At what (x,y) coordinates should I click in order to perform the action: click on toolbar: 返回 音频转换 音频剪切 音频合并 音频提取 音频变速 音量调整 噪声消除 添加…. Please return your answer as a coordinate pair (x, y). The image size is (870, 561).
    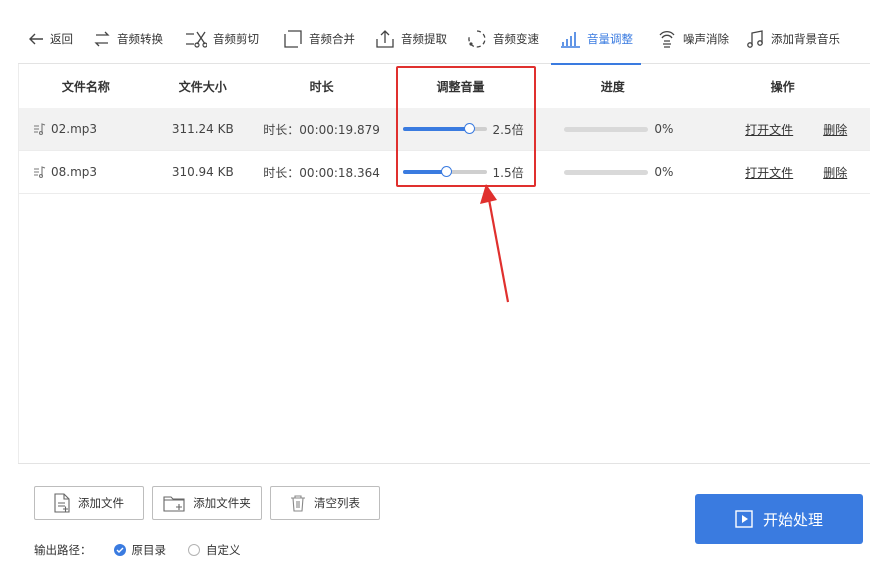
    Looking at the image, I should click on (444, 39).